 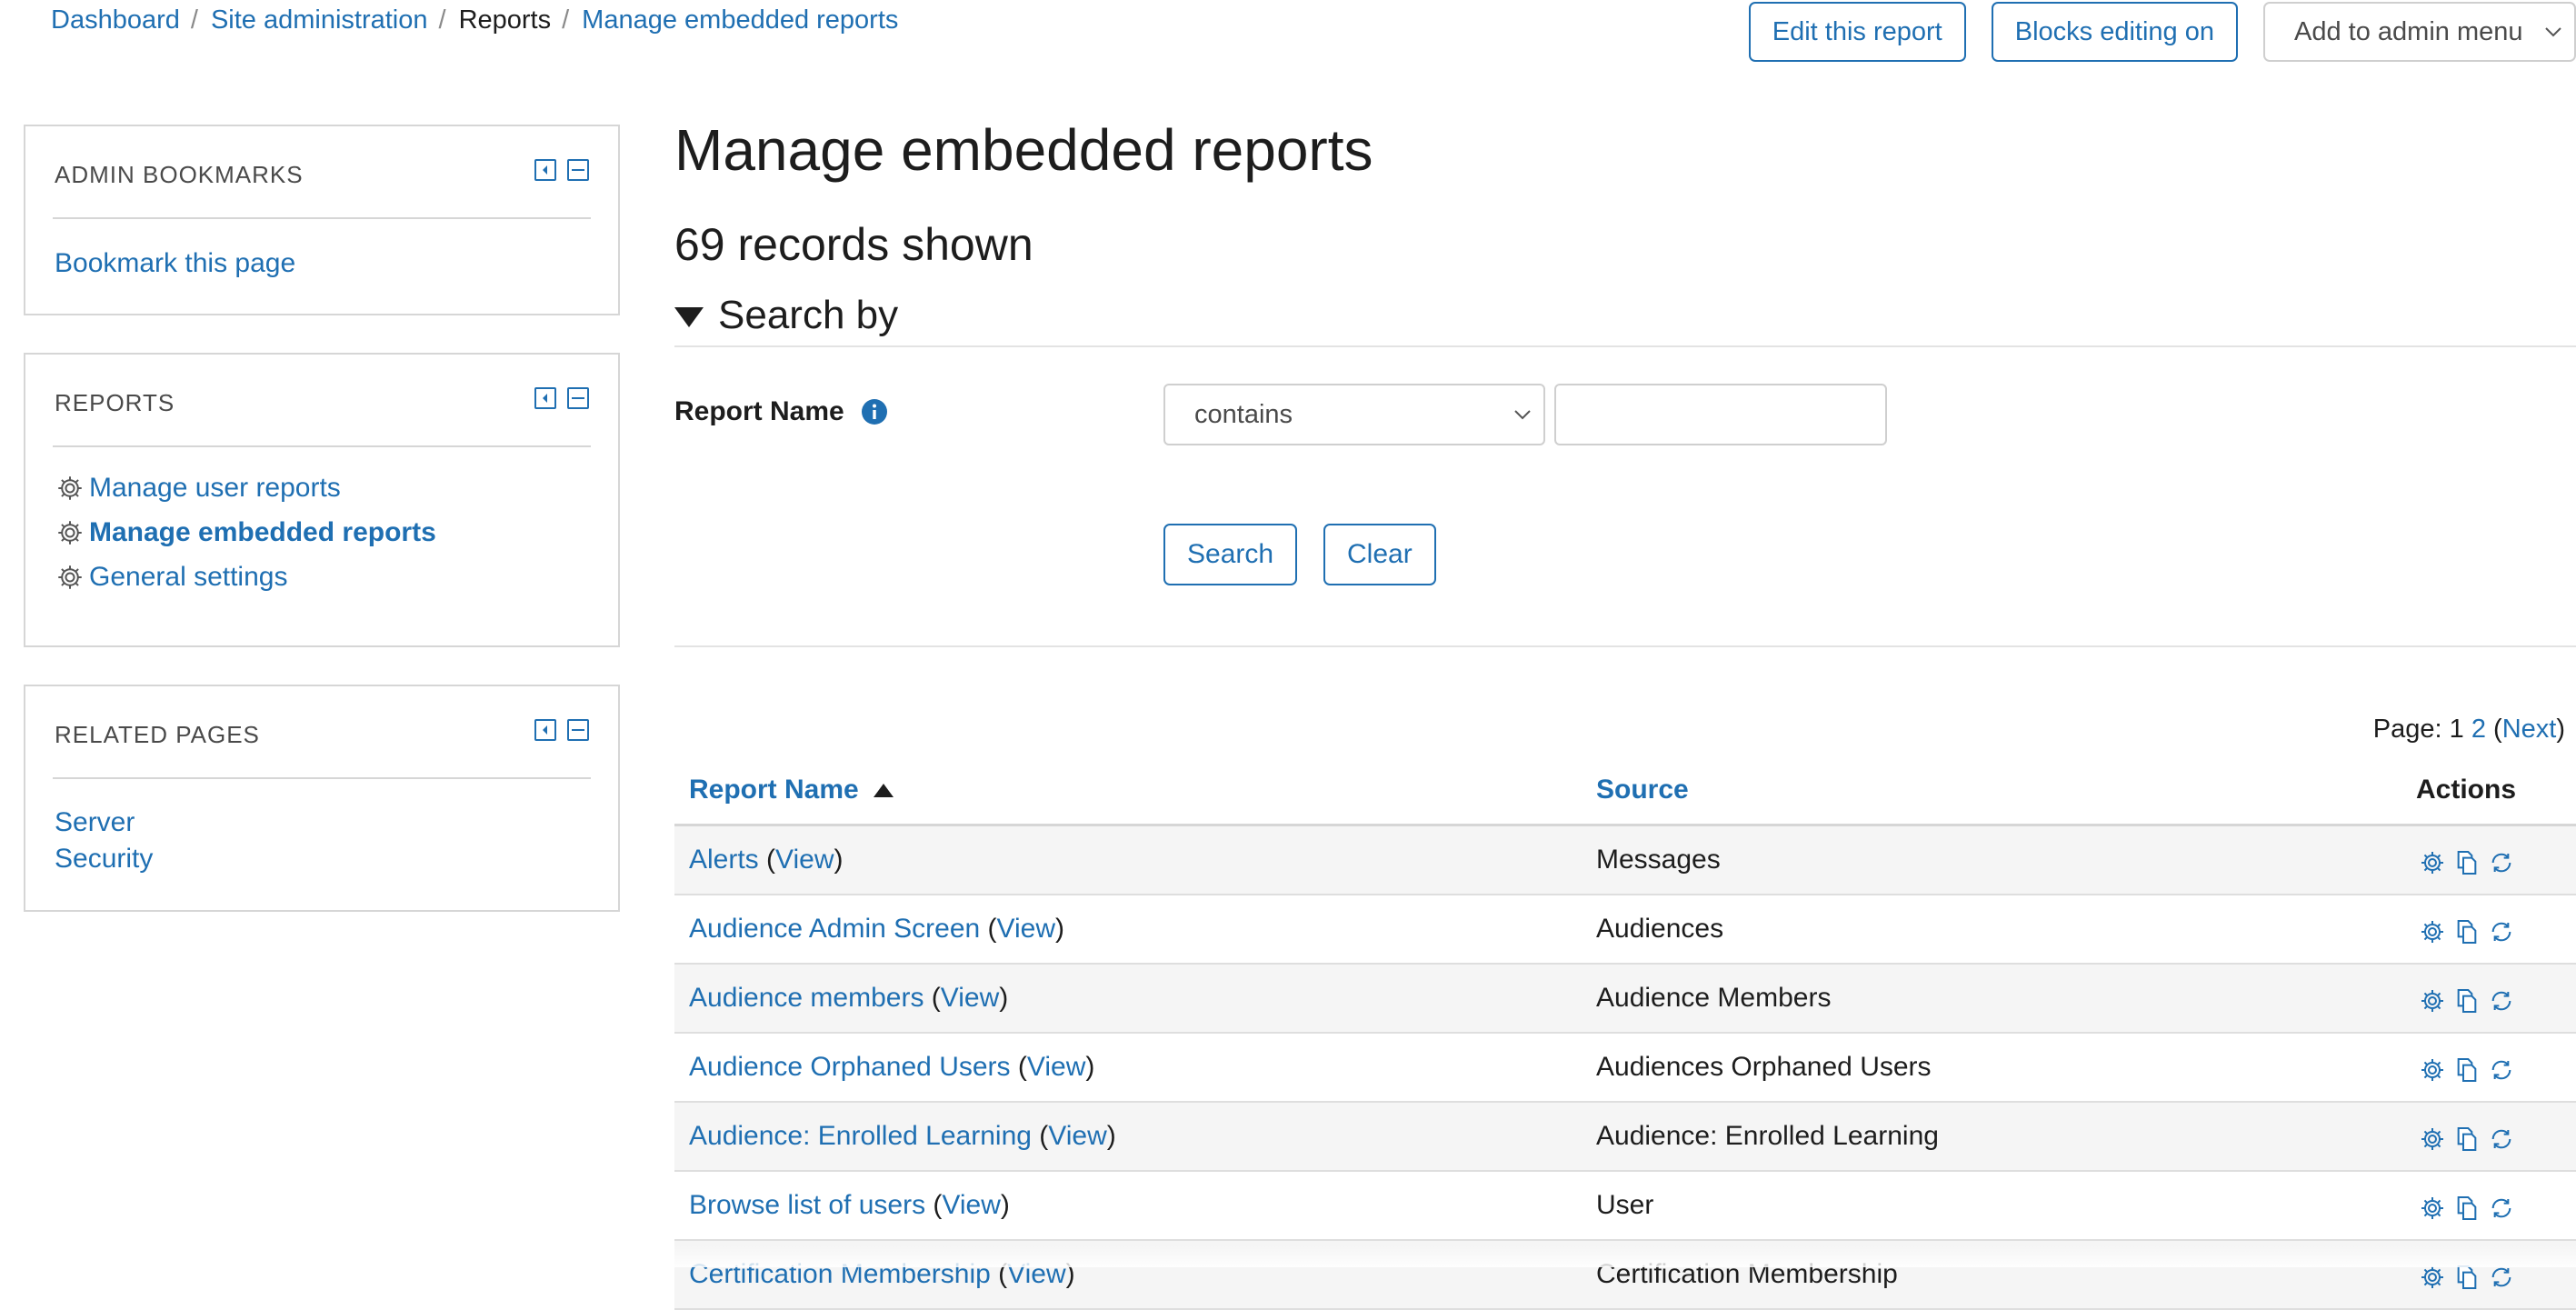 I want to click on divider, so click(x=1625, y=346).